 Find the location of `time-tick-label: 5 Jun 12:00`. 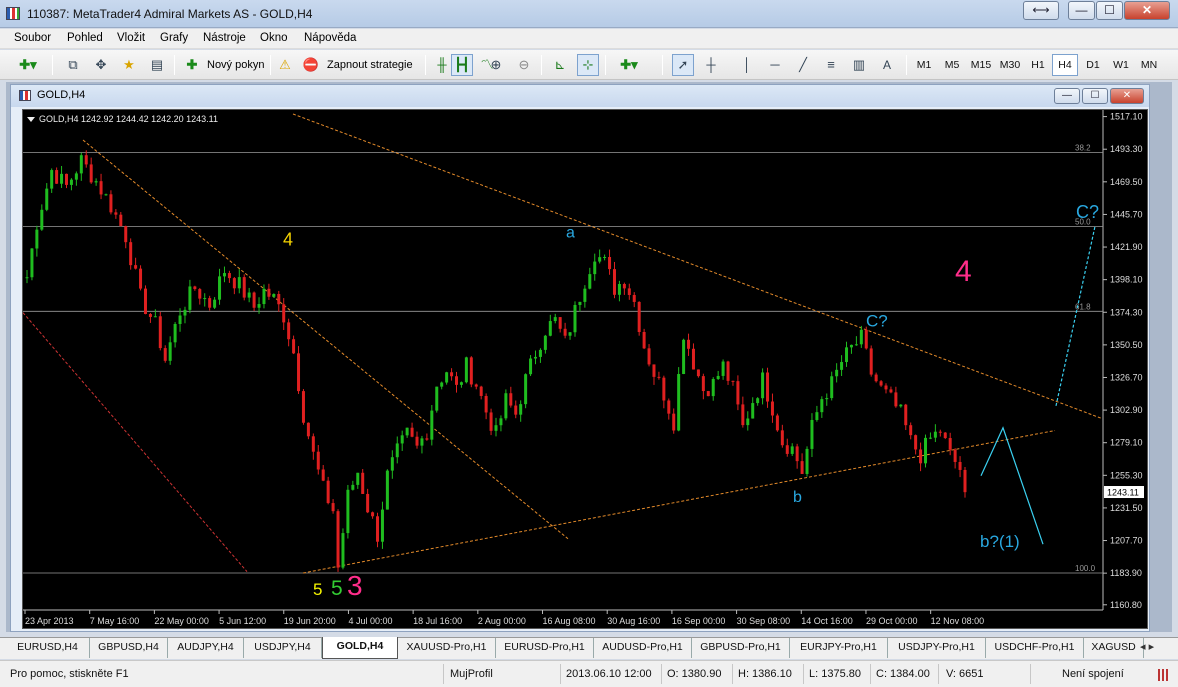

time-tick-label: 5 Jun 12:00 is located at coordinates (242, 621).